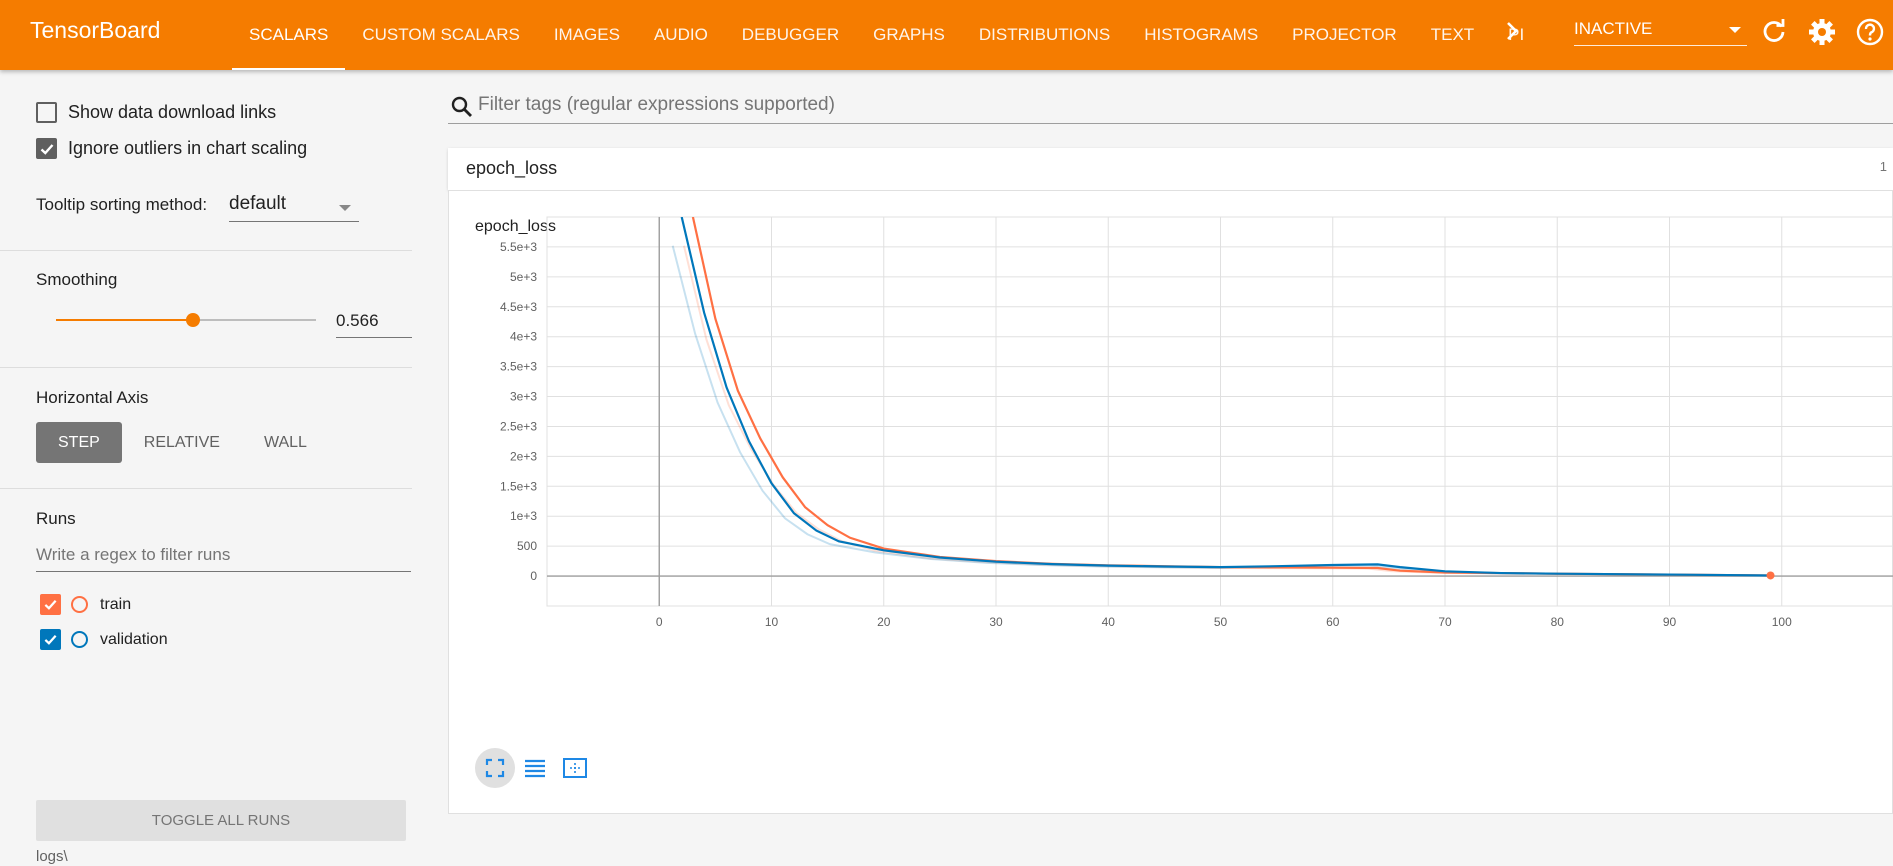 This screenshot has height=866, width=1893. What do you see at coordinates (884, 622) in the screenshot?
I see `x-tick-label: 20` at bounding box center [884, 622].